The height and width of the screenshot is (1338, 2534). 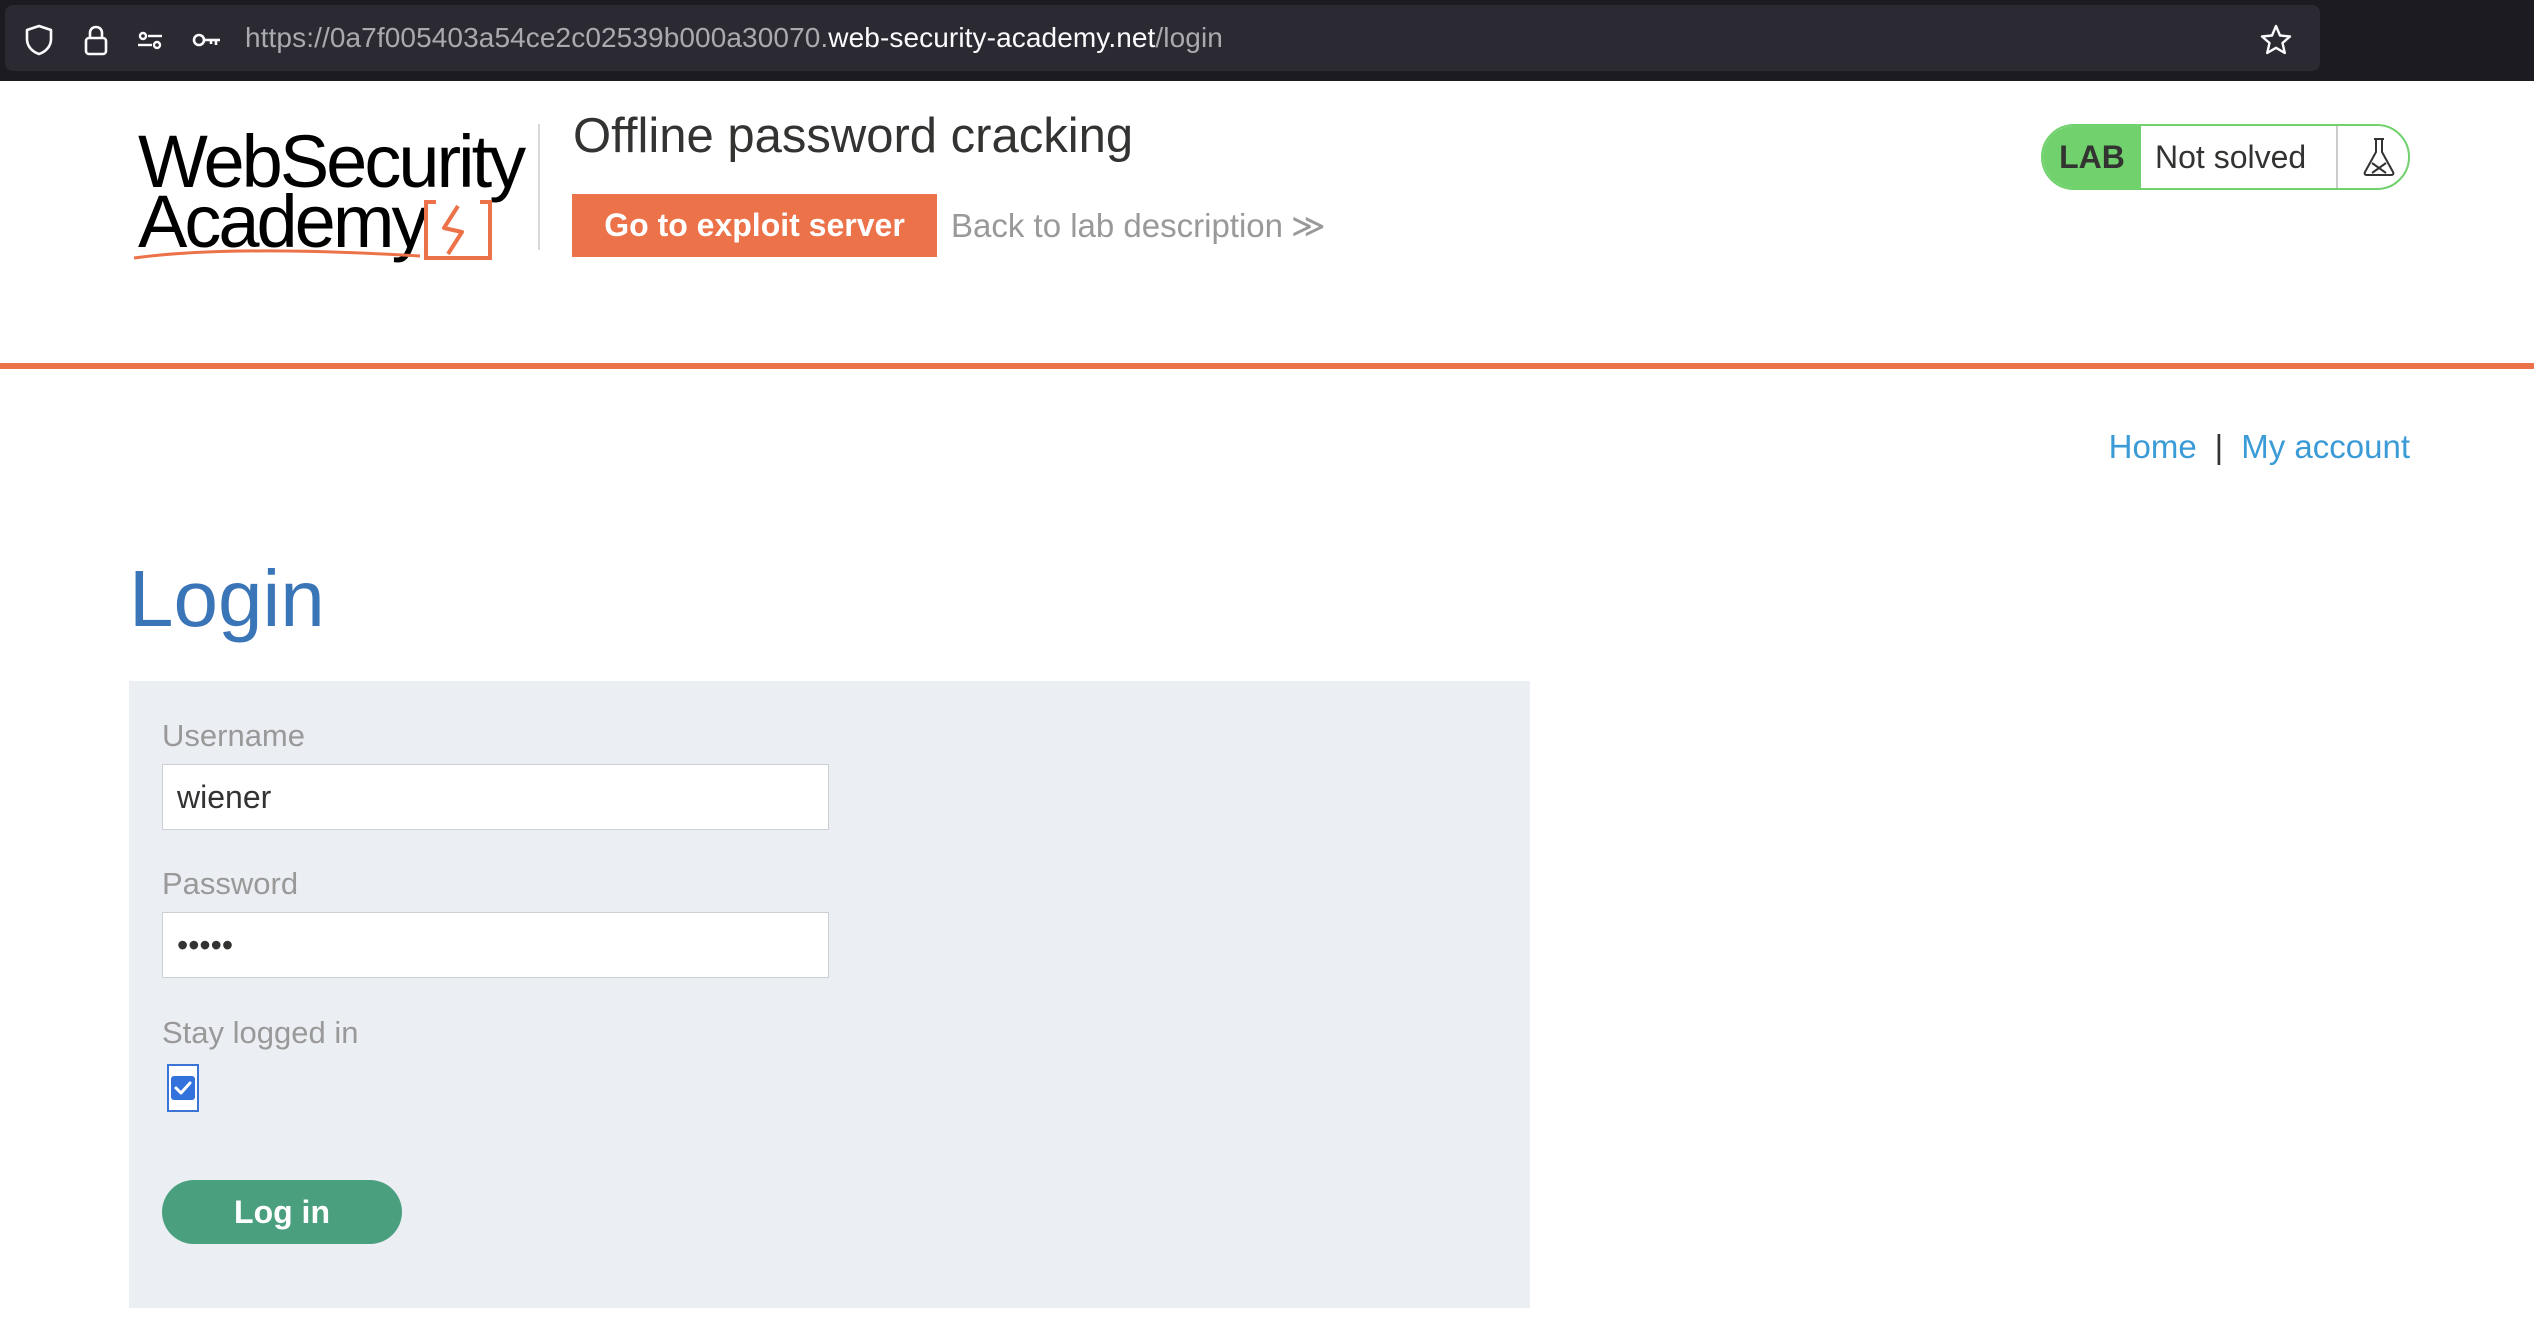 What do you see at coordinates (2092, 157) in the screenshot?
I see `lab-badge: LAB` at bounding box center [2092, 157].